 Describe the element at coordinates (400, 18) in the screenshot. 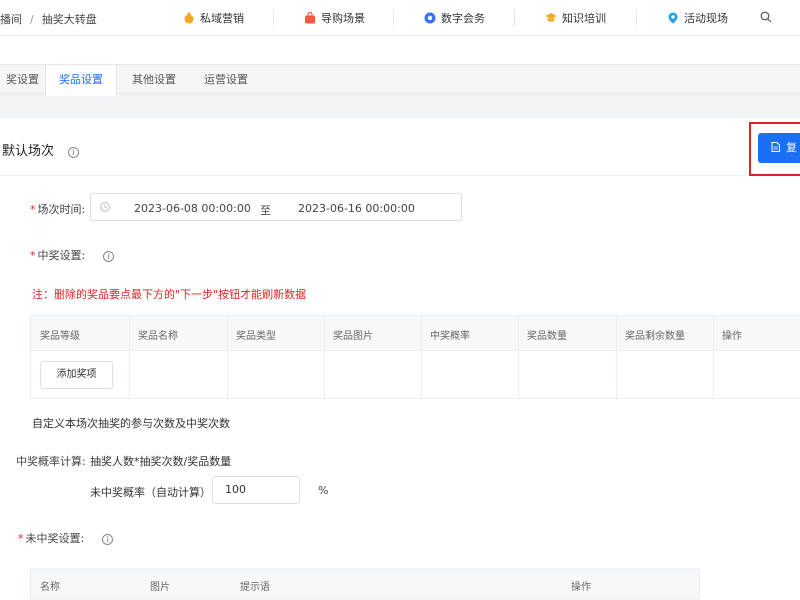

I see `top-navigation-bar: 播间 / 抽奖大转盘 私域营销 导购场景 数字会务 知识培训 活动现场` at that location.